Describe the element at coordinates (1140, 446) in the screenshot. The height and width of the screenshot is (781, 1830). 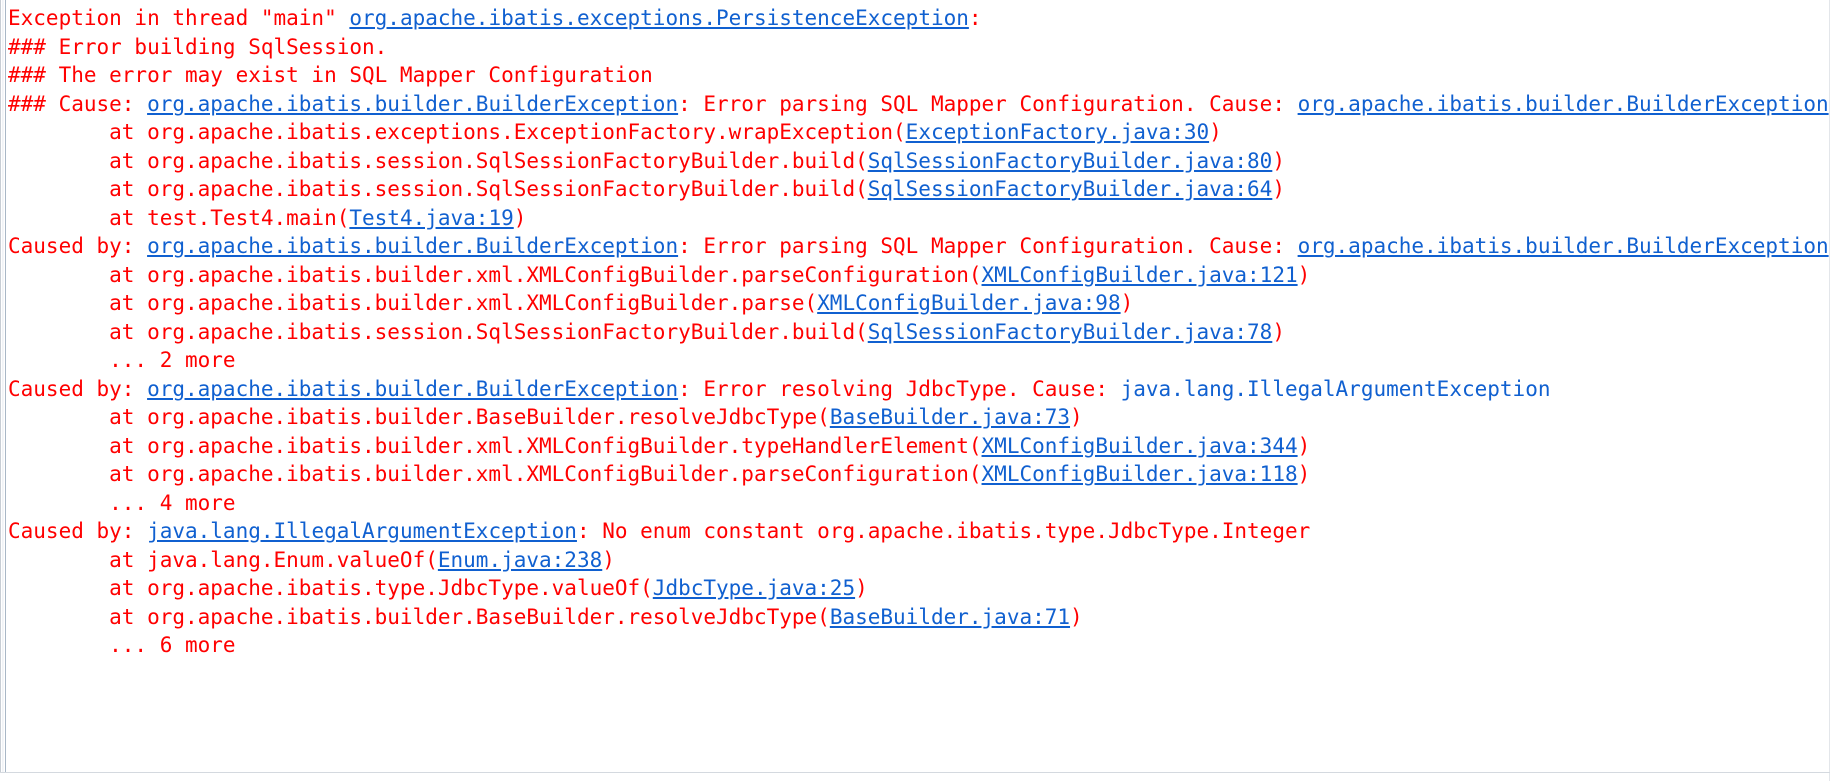
I see `stacktrace-link: XMLConfigBuilder.java:344` at that location.